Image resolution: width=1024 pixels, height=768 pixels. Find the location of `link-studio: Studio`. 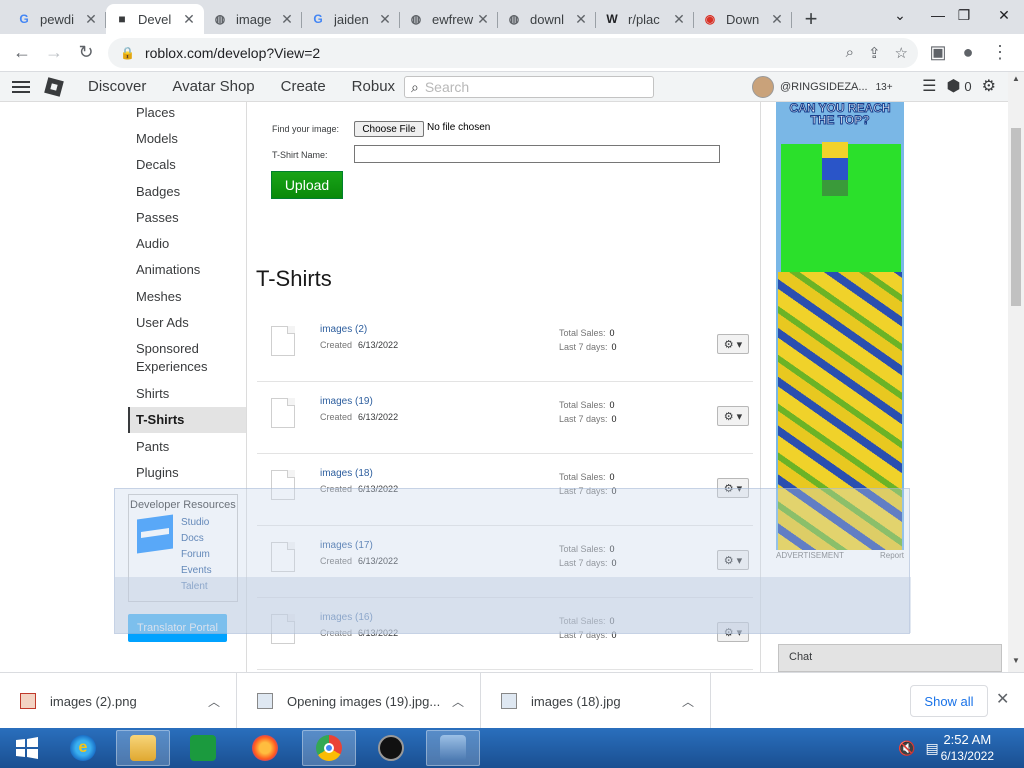

link-studio: Studio is located at coordinates (195, 522).